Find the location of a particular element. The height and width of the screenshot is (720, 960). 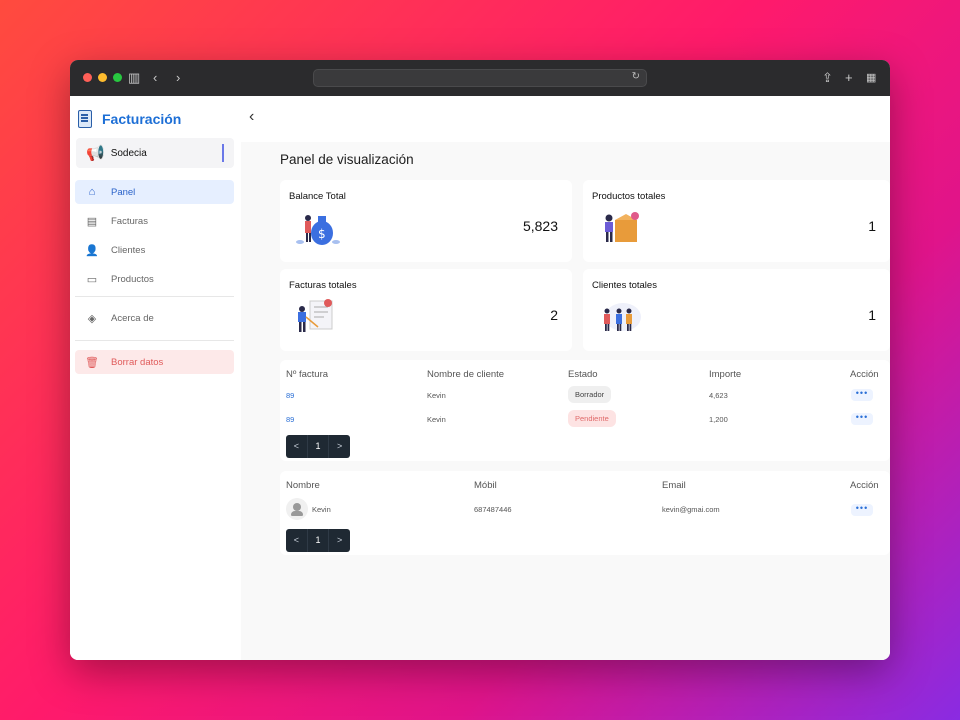

sidebar-item-label: Panel is located at coordinates (123, 192).